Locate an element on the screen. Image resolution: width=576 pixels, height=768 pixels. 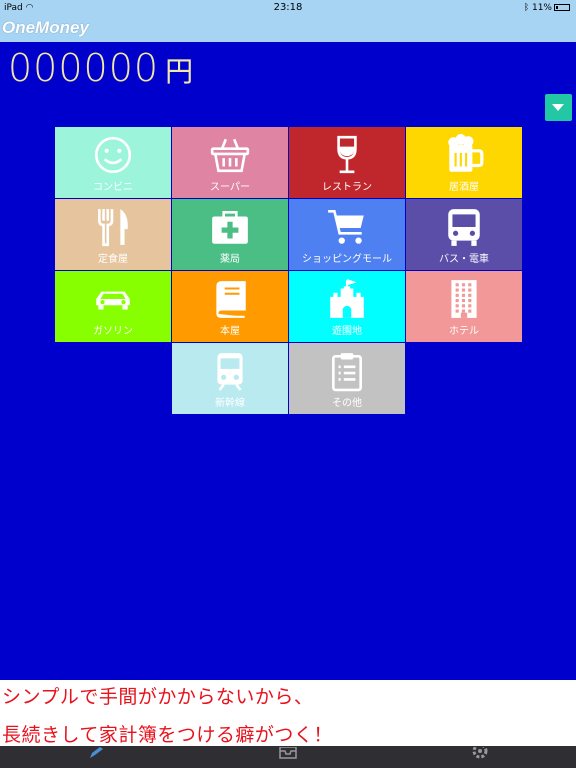
category-tile: 薬局 is located at coordinates (230, 234).